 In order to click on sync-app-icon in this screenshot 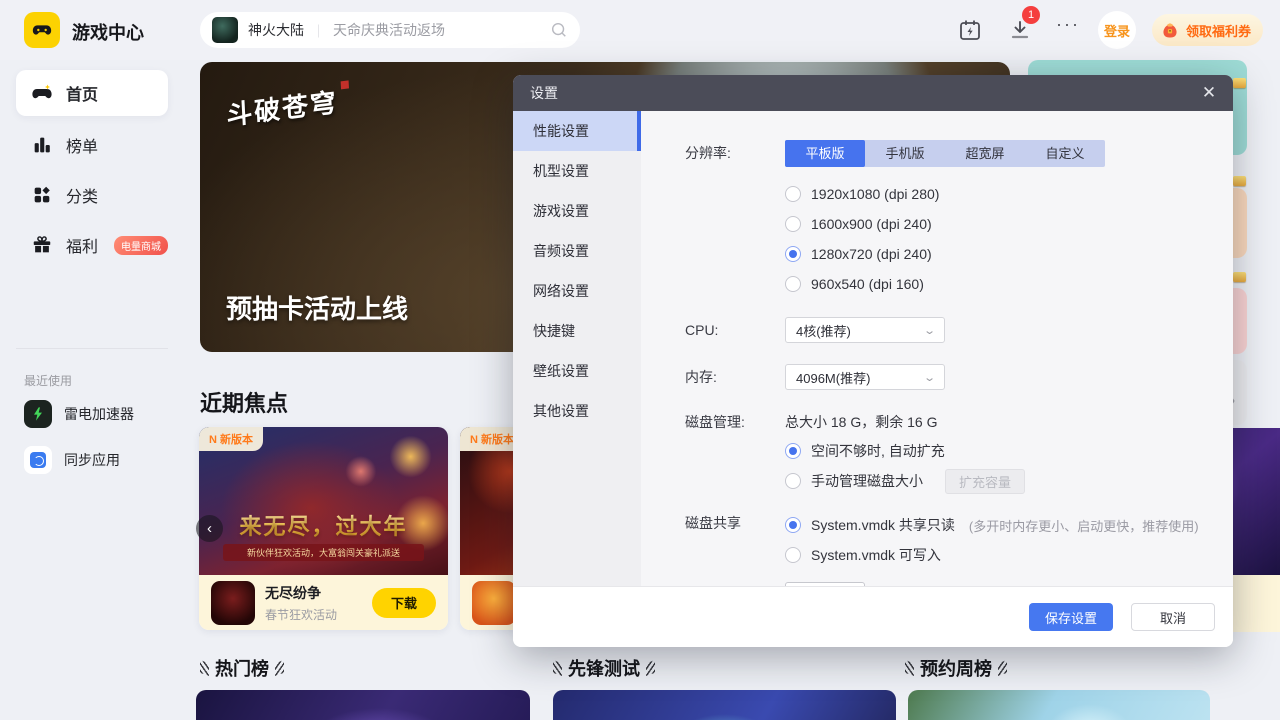, I will do `click(38, 460)`.